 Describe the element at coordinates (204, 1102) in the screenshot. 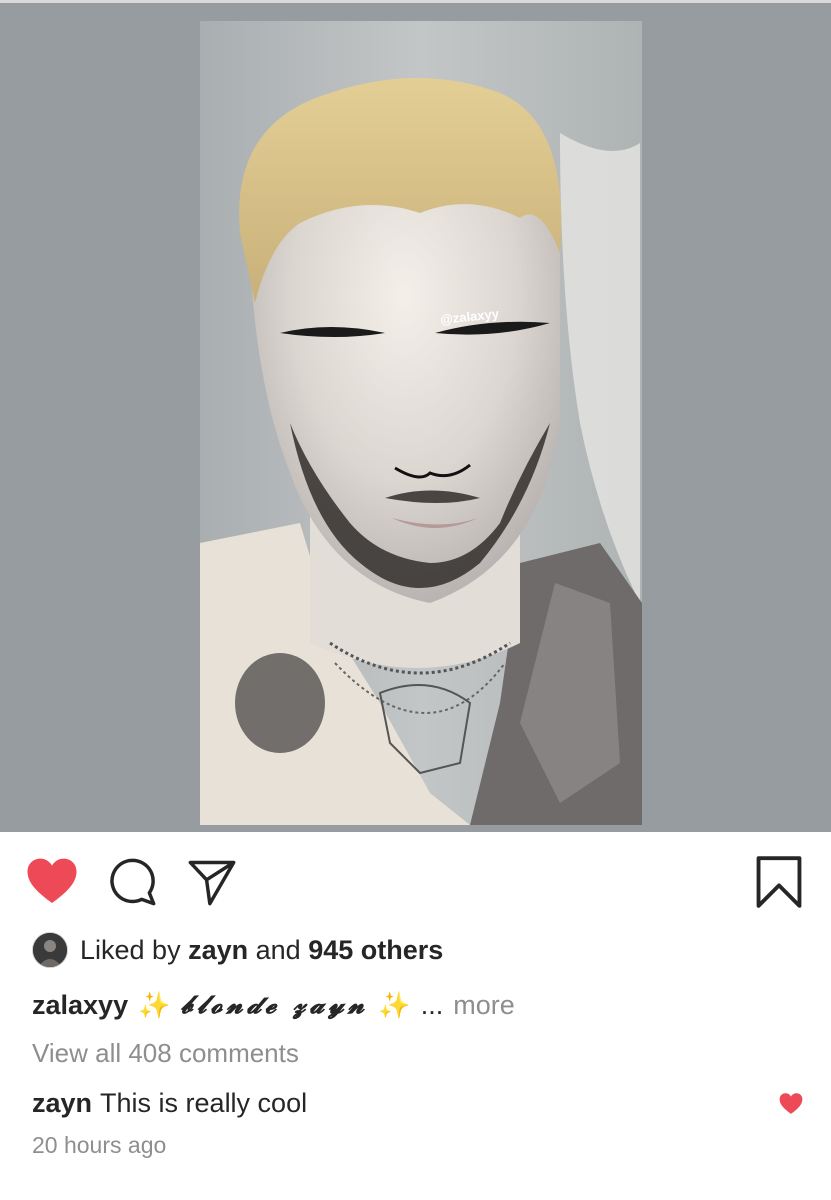

I see `comment-text: This is really cool` at that location.